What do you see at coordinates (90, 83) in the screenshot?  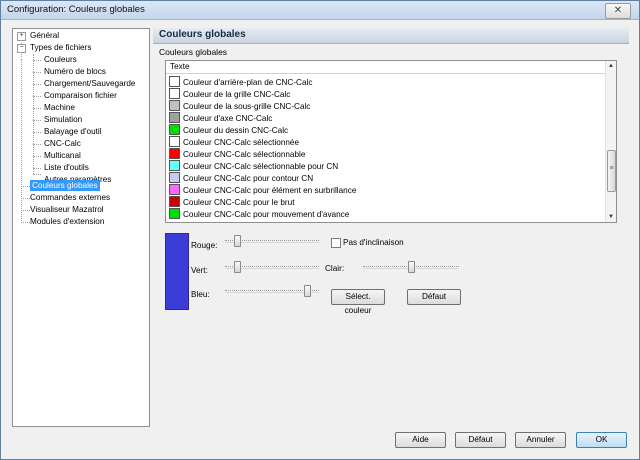 I see `tree-item-load-save: Chargement/Sauvegarde` at bounding box center [90, 83].